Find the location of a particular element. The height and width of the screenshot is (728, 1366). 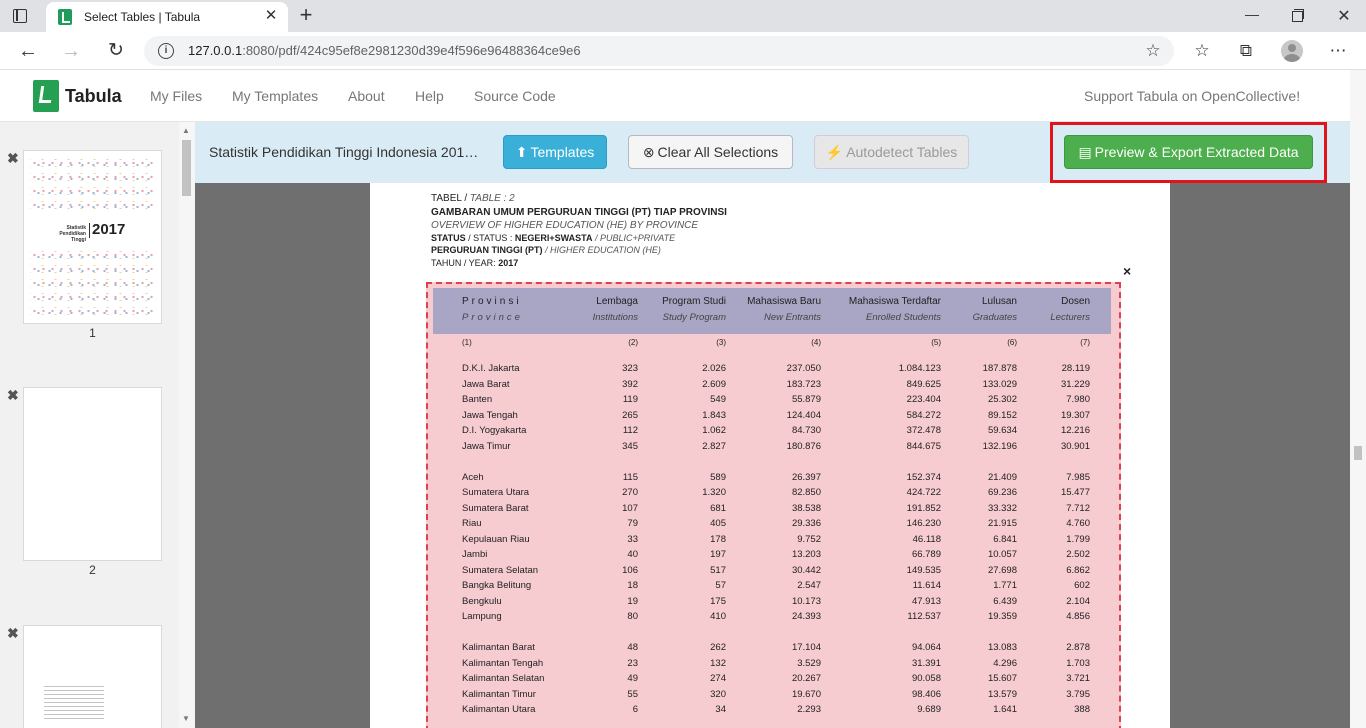

table-cell-mahasiswa-terdaftar: 844.675 is located at coordinates (923, 446).